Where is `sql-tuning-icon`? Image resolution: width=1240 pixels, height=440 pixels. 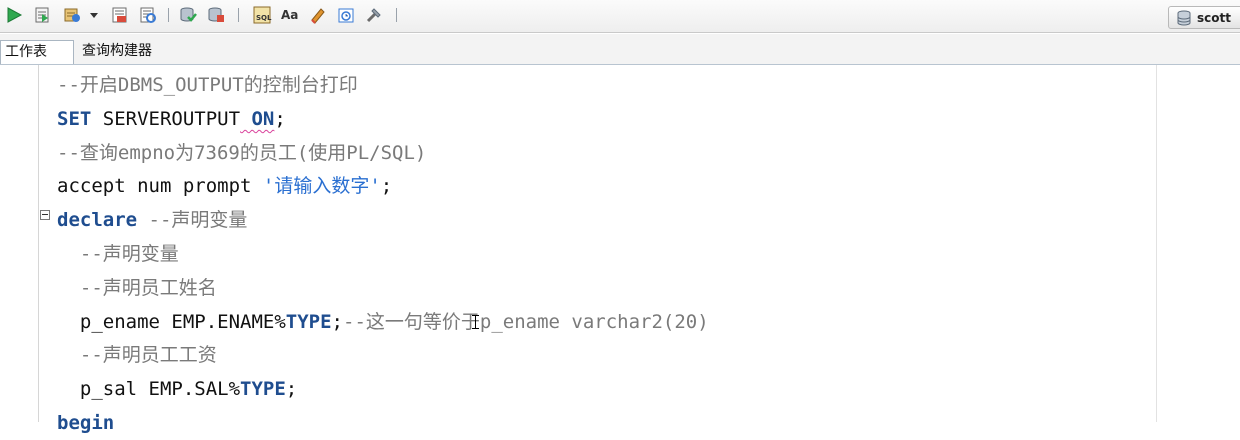 sql-tuning-icon is located at coordinates (148, 15).